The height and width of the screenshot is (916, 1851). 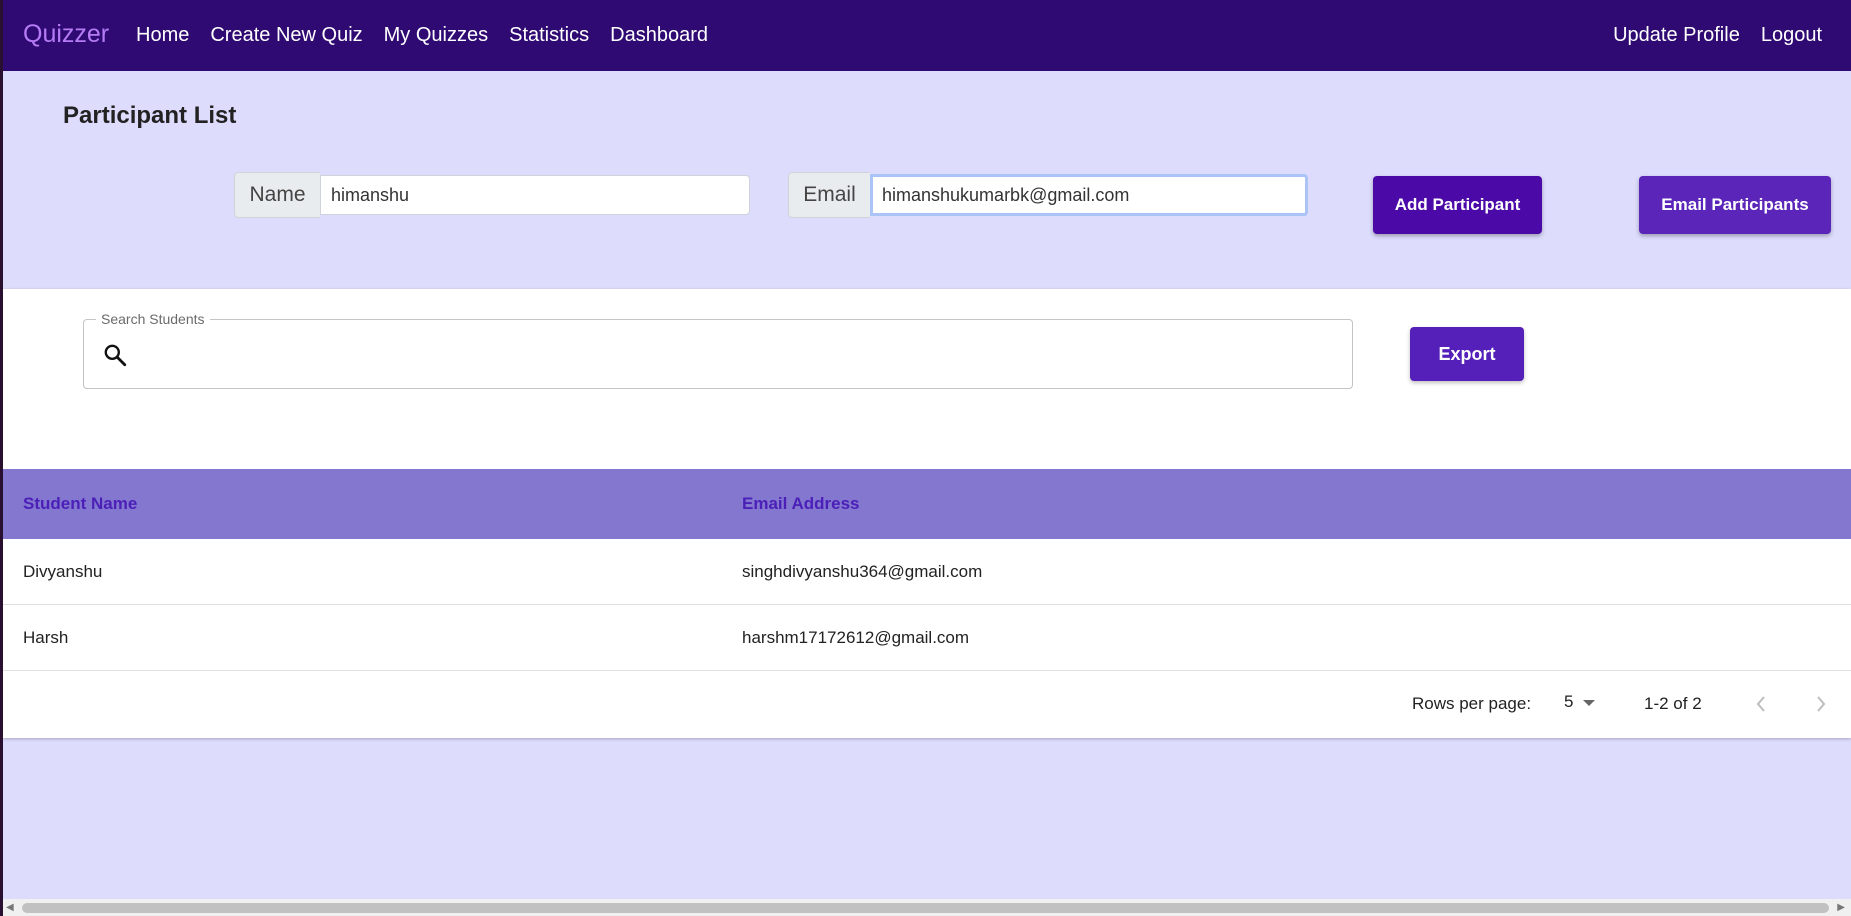 What do you see at coordinates (1089, 195) in the screenshot?
I see `email-field` at bounding box center [1089, 195].